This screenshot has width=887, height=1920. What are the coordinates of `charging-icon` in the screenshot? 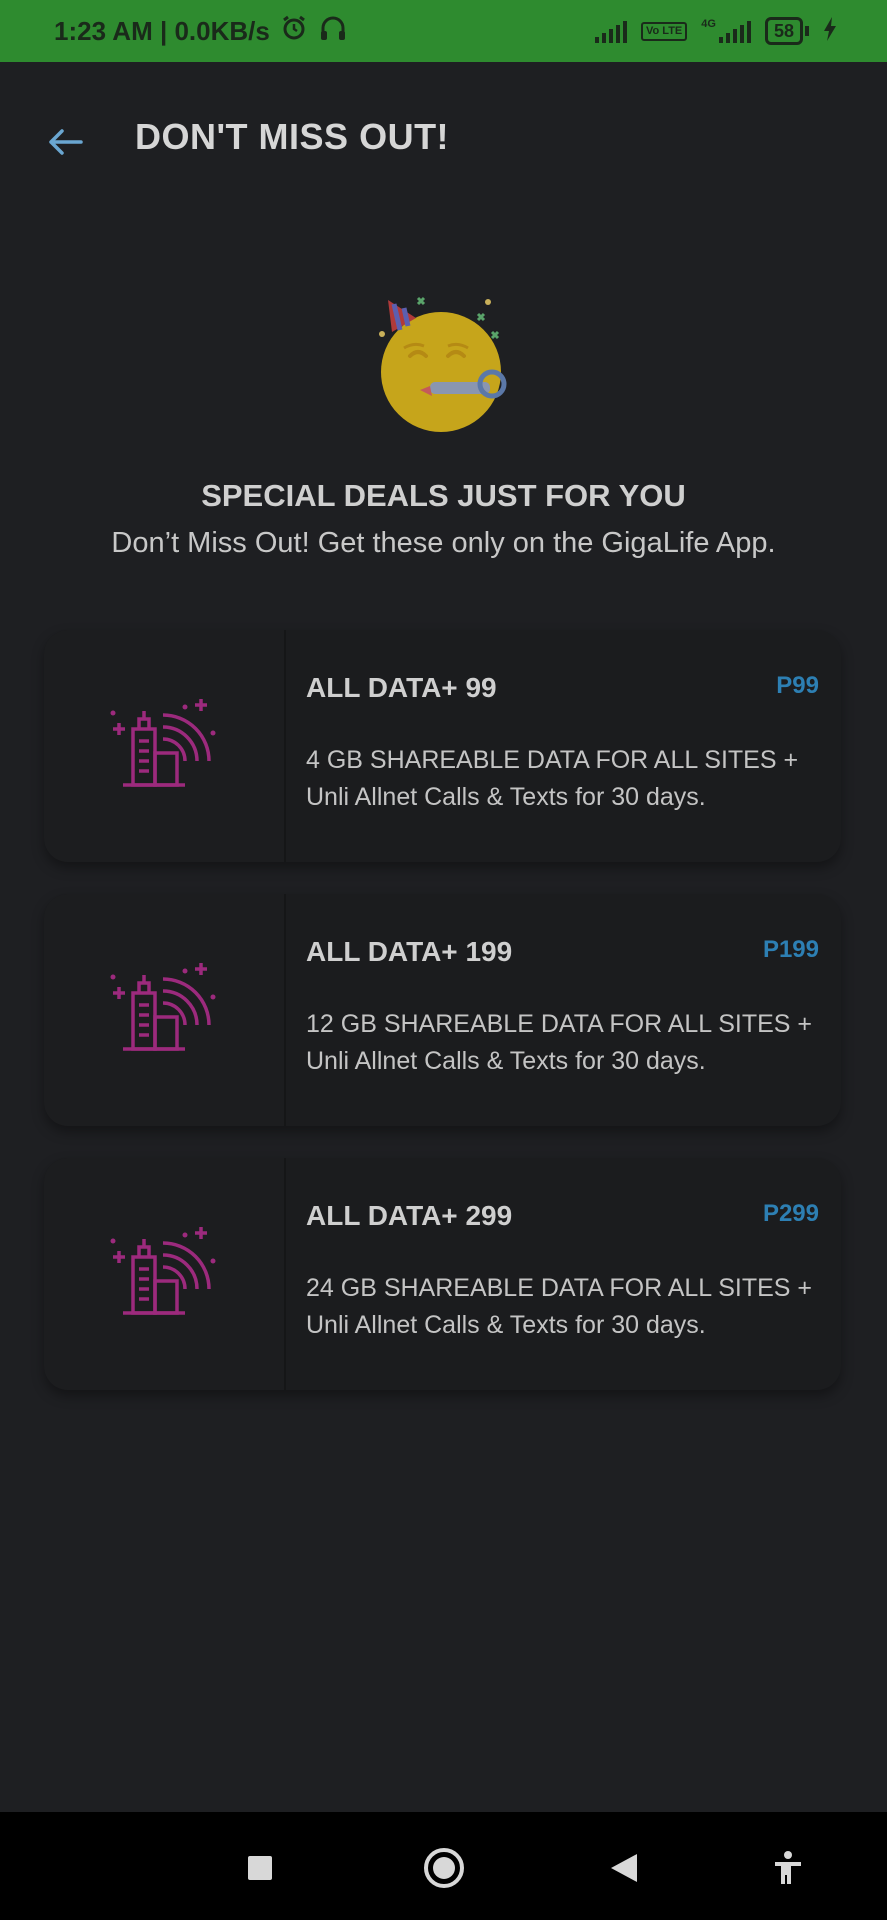 It's located at (830, 31).